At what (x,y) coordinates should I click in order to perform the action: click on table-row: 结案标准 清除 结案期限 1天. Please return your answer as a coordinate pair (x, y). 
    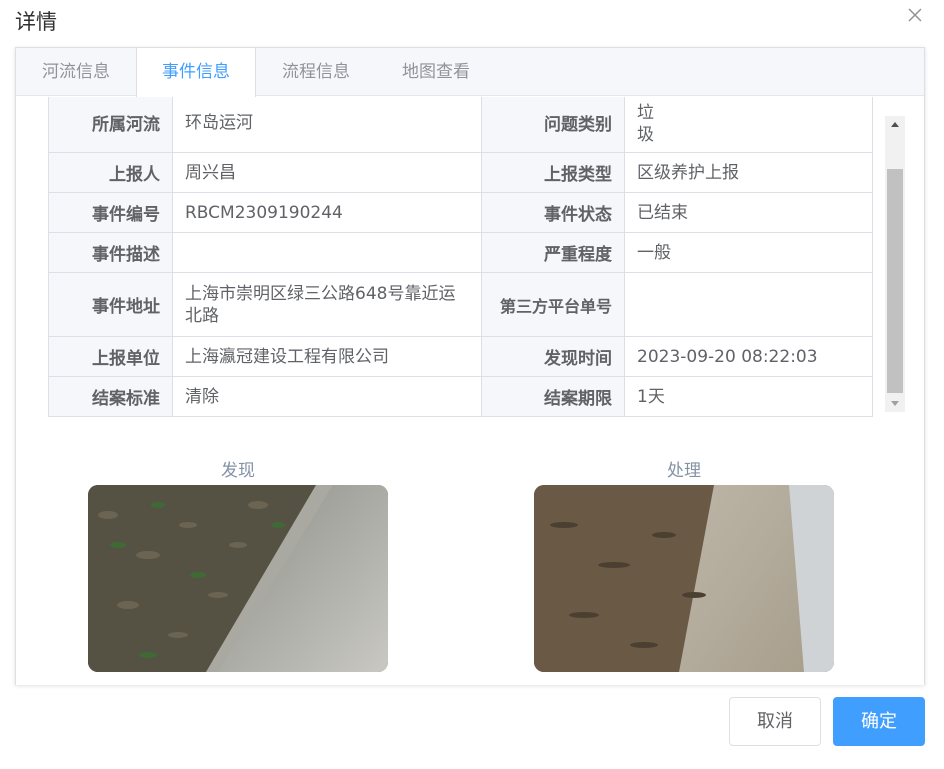
    Looking at the image, I should click on (460, 396).